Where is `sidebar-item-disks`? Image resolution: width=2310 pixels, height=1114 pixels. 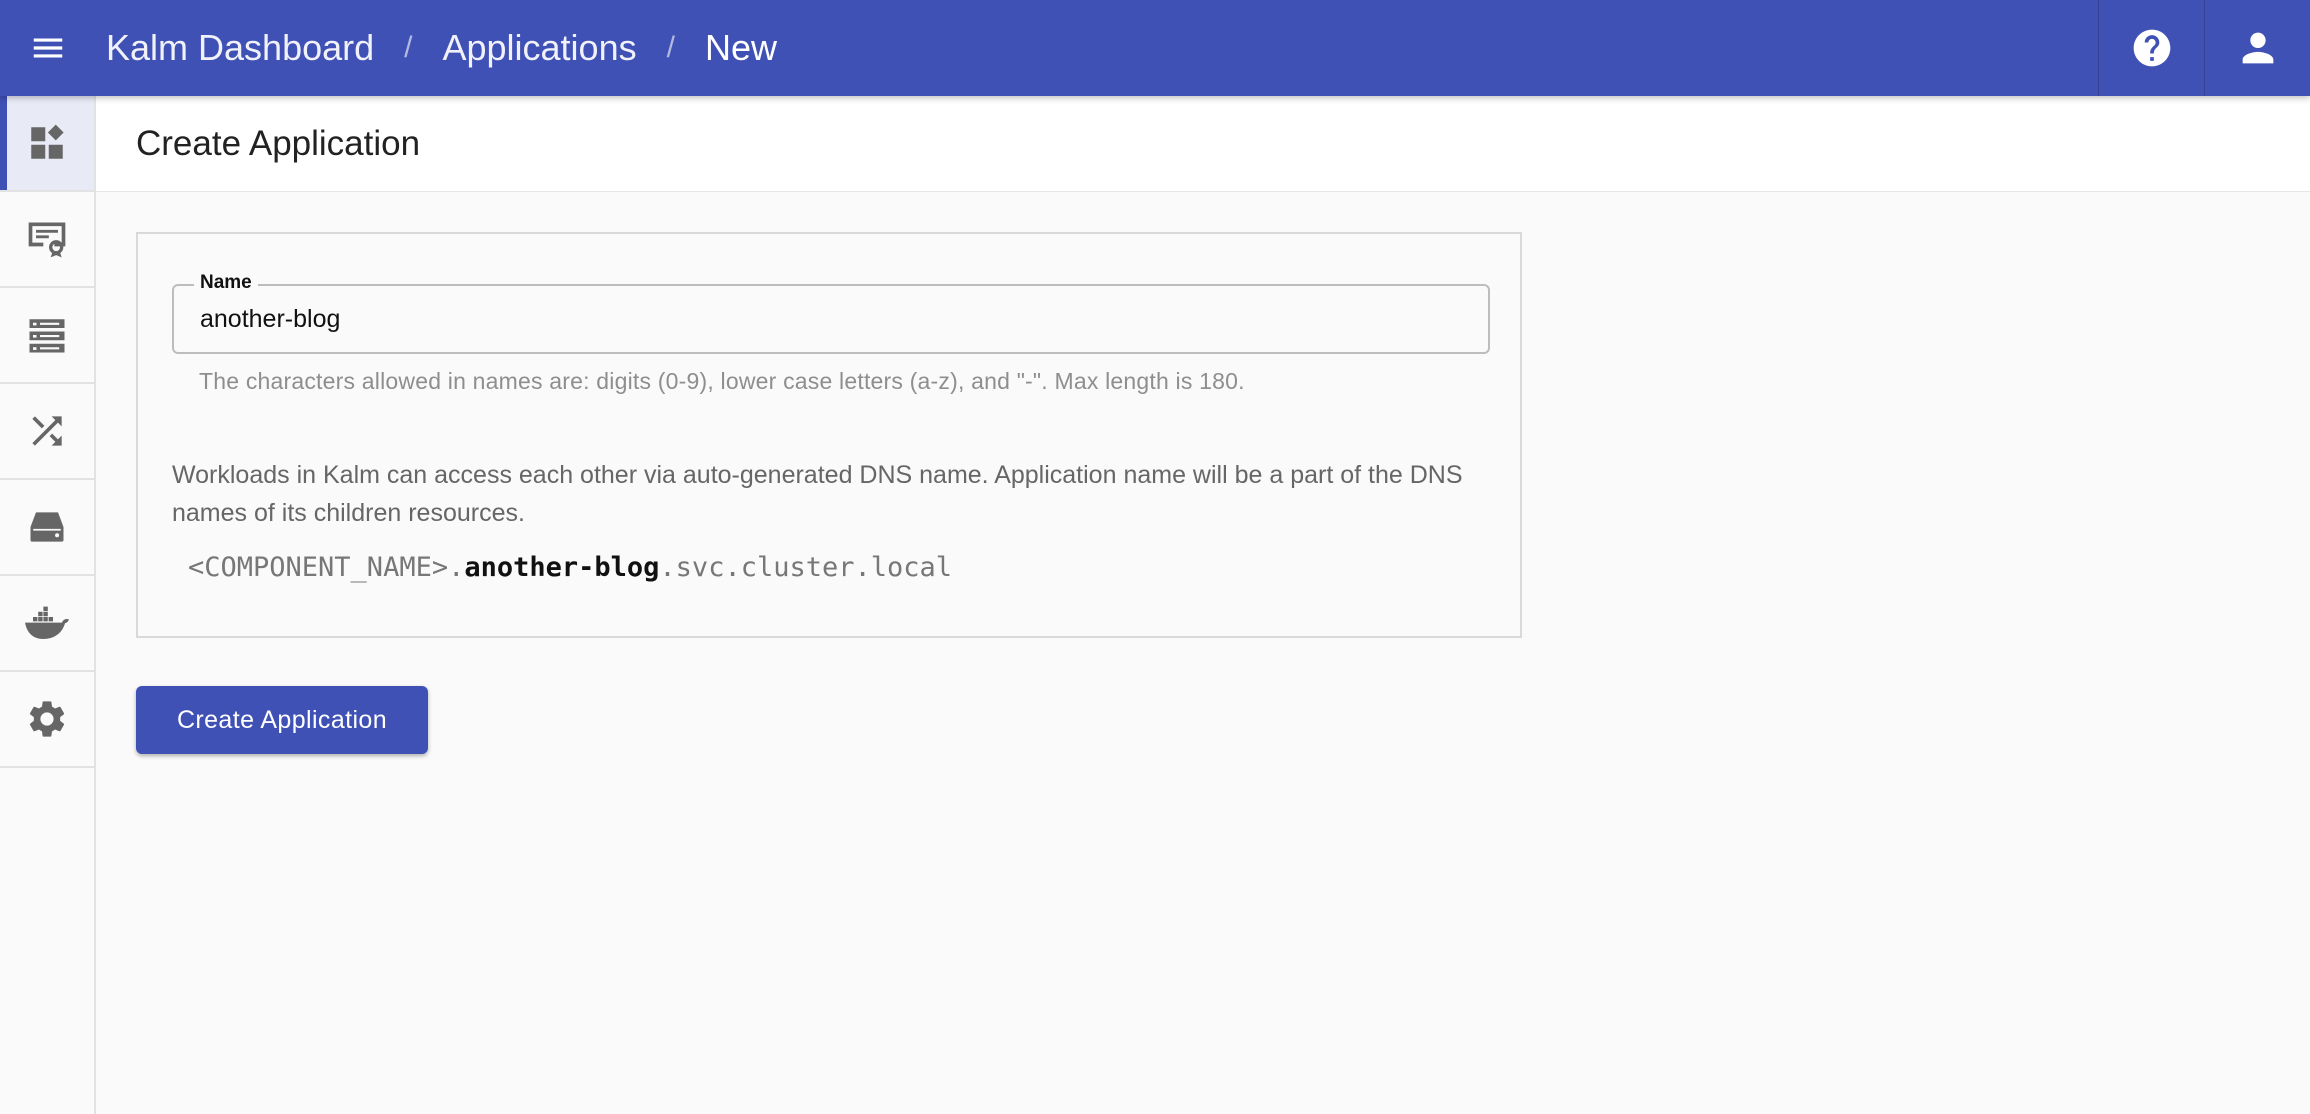 sidebar-item-disks is located at coordinates (47, 528).